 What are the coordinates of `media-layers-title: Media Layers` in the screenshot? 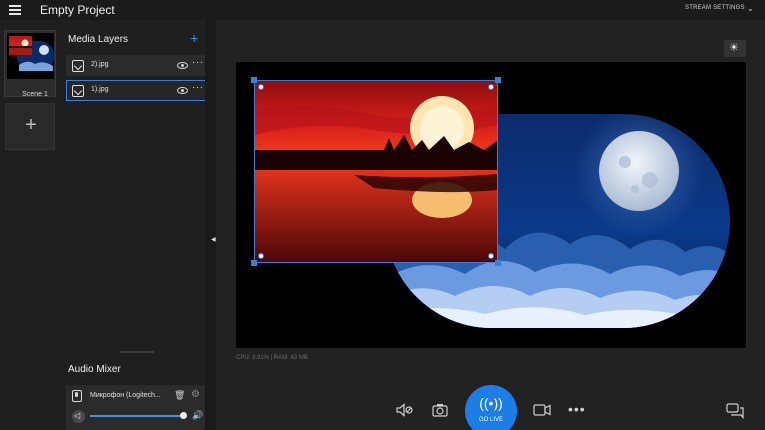 It's located at (98, 39).